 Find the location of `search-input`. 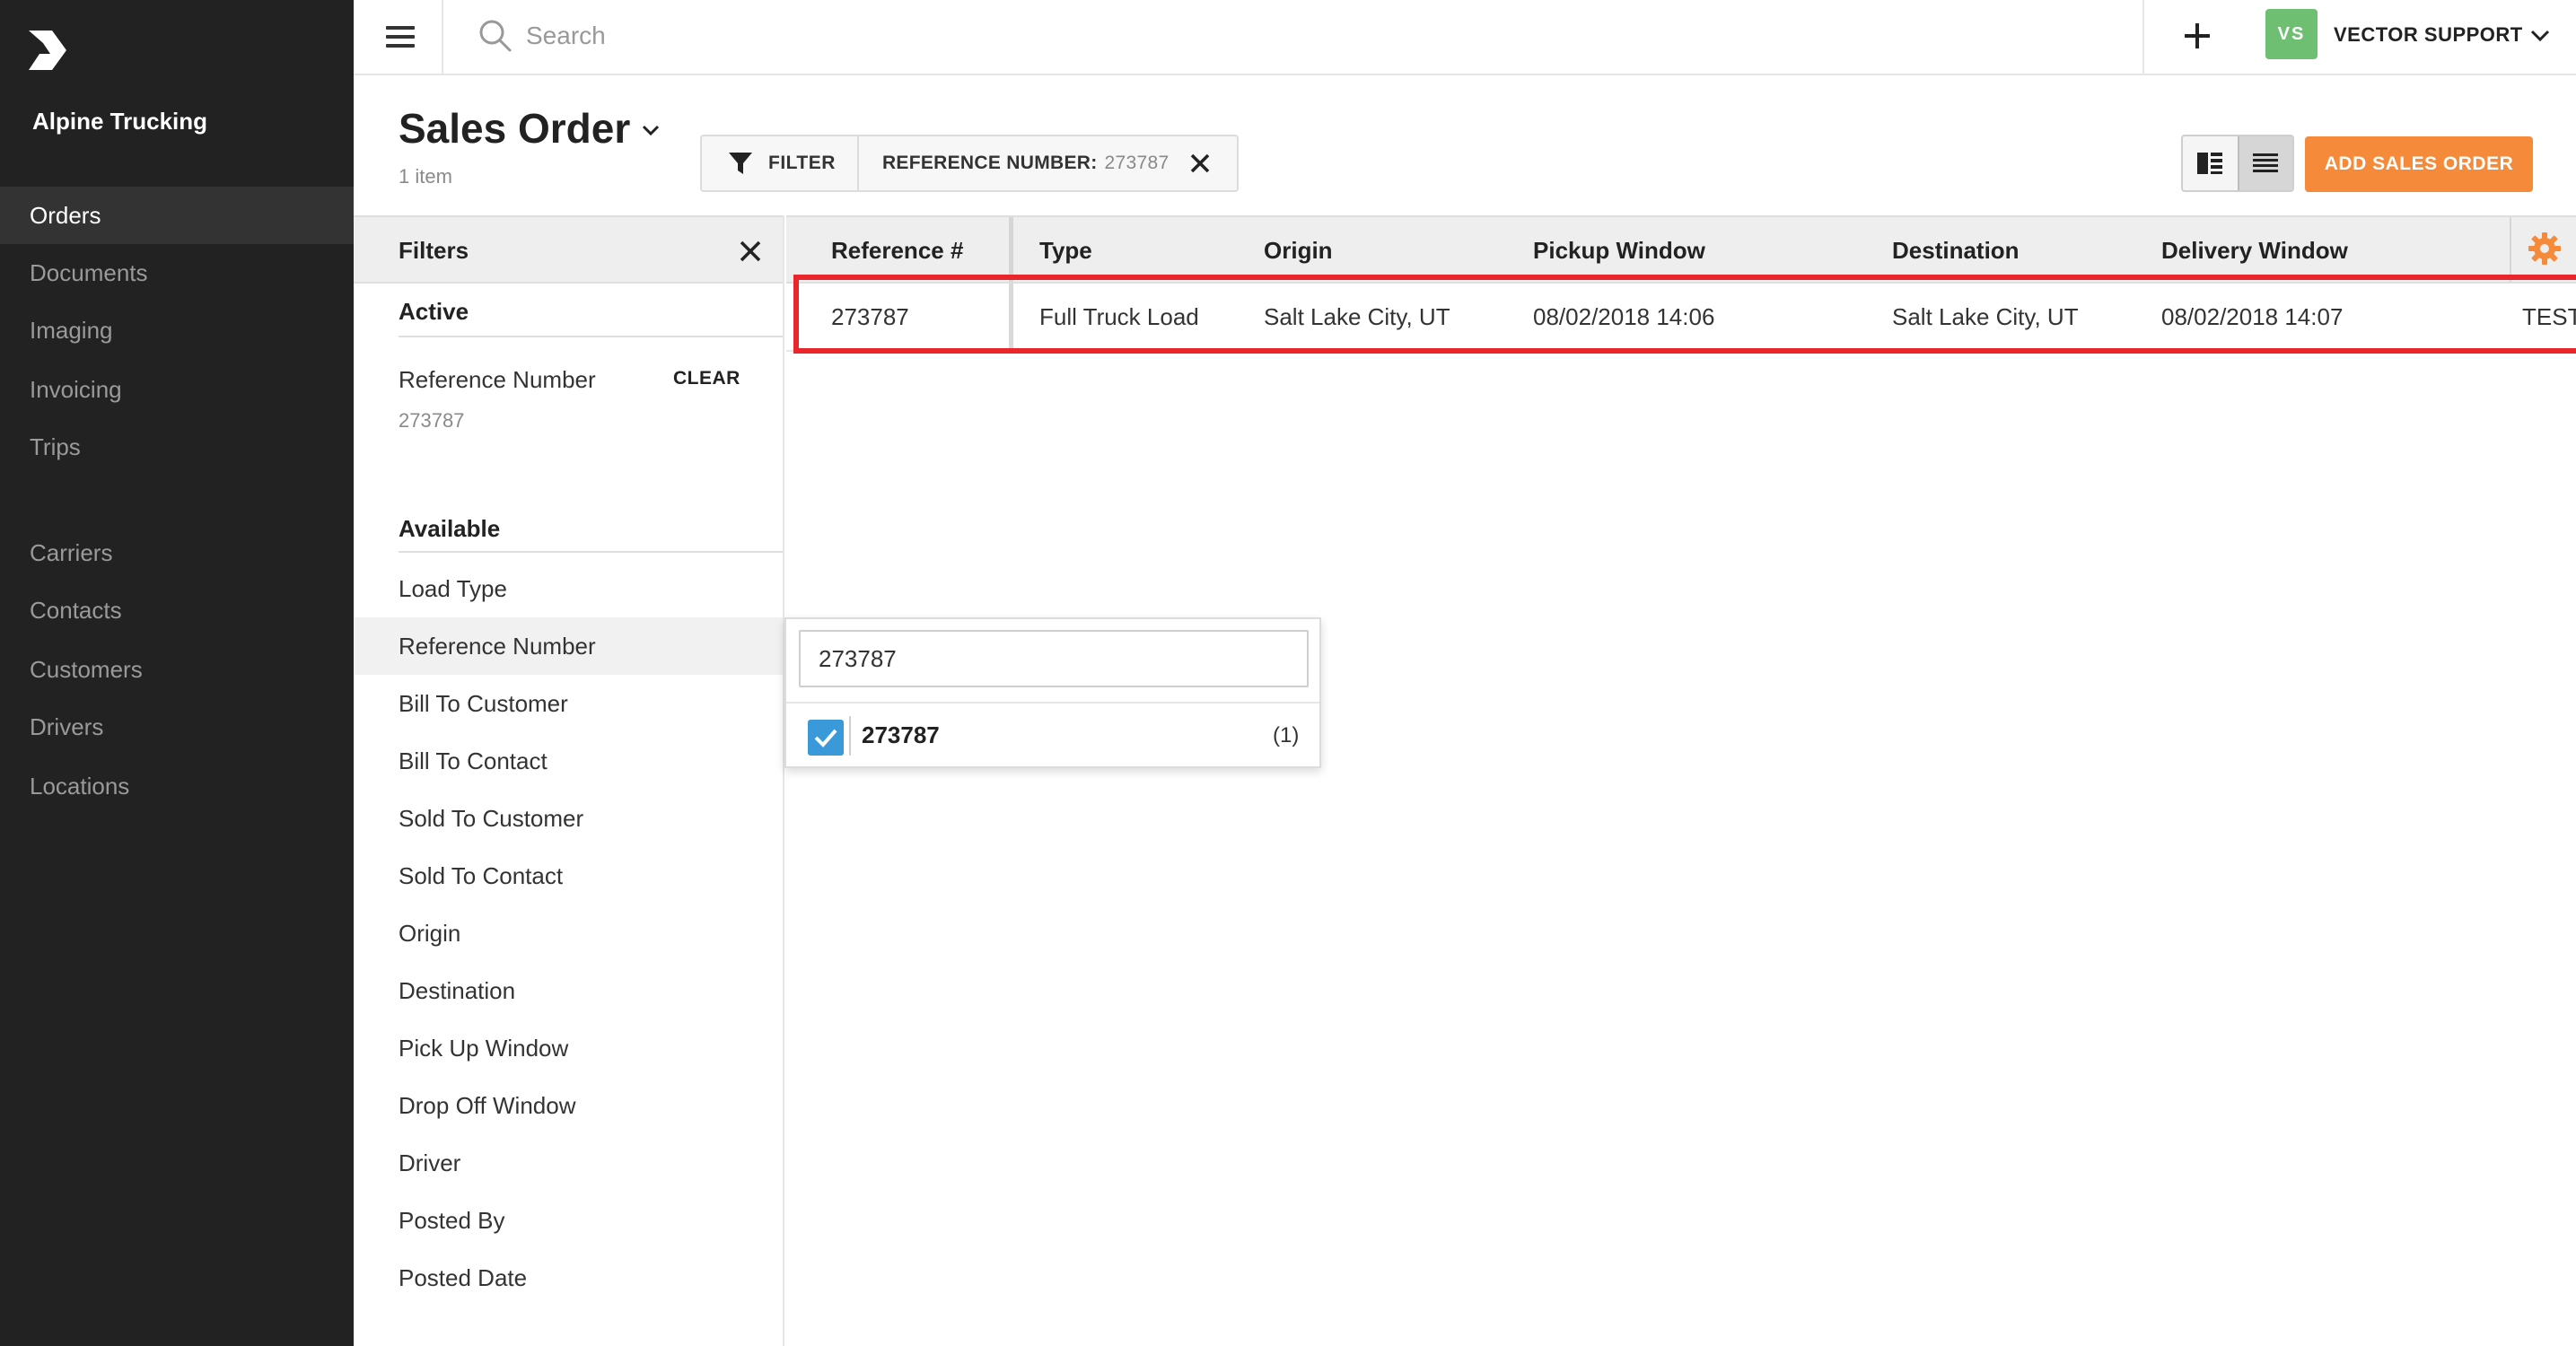

search-input is located at coordinates (928, 35).